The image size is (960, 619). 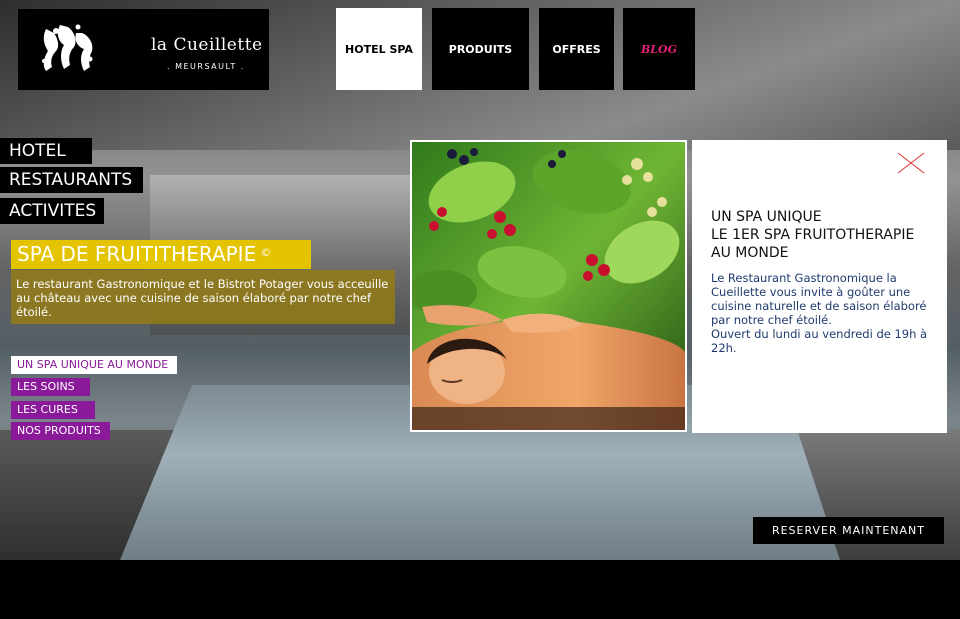 What do you see at coordinates (50, 387) in the screenshot?
I see `submenu-les-soins: LES SOINS` at bounding box center [50, 387].